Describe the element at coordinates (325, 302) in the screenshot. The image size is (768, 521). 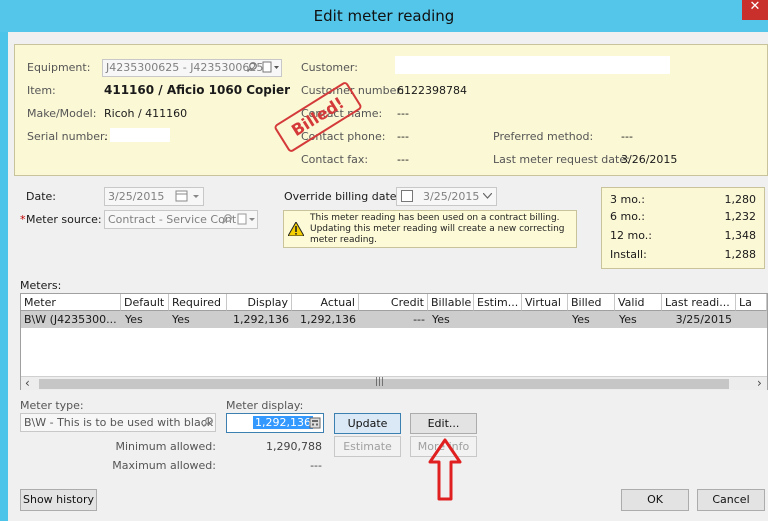
I see `column-header: Actual` at that location.